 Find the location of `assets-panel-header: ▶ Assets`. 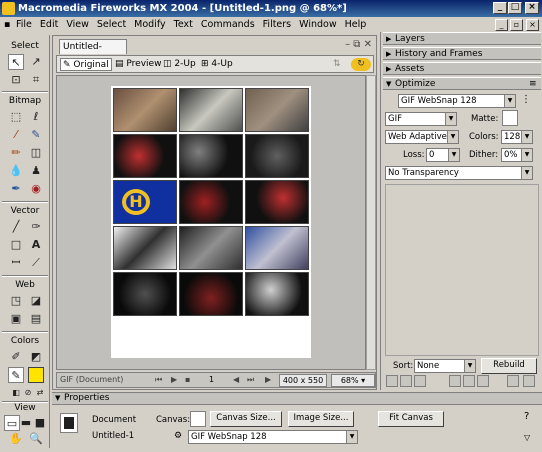

assets-panel-header: ▶ Assets is located at coordinates (462, 68).